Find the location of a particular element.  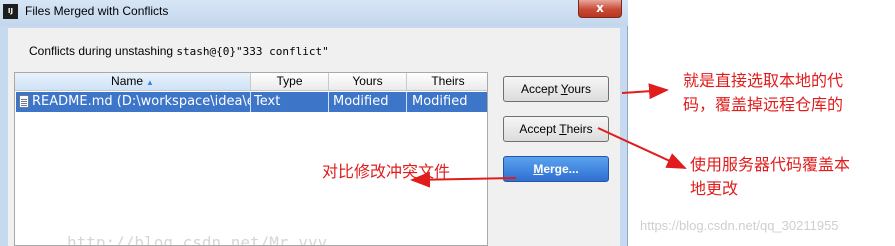

accept-yours-note-line1: 就是直接选取本地的代 is located at coordinates (763, 80).